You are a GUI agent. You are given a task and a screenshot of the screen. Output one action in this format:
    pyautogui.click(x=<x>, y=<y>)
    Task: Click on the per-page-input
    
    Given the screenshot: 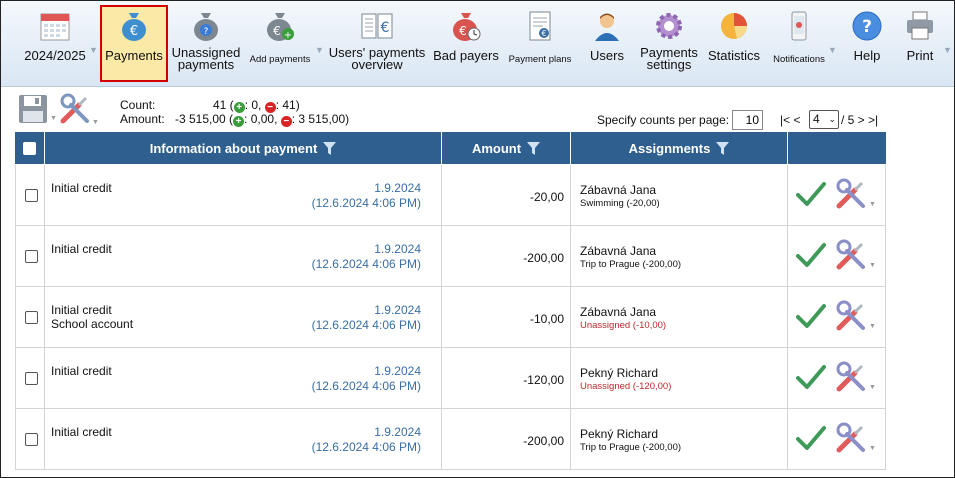 What is the action you would take?
    pyautogui.click(x=747, y=120)
    